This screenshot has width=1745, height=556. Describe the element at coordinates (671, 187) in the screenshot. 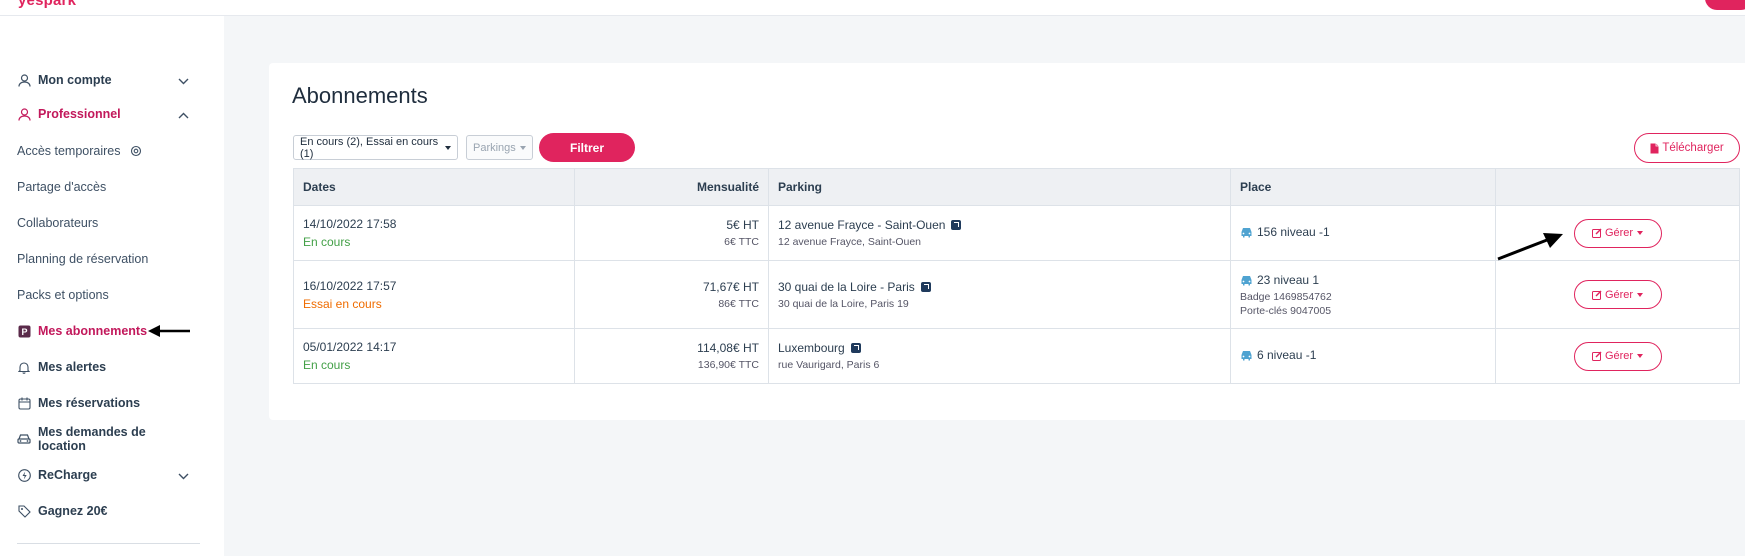

I see `column-header-mensualite: Mensualité` at that location.